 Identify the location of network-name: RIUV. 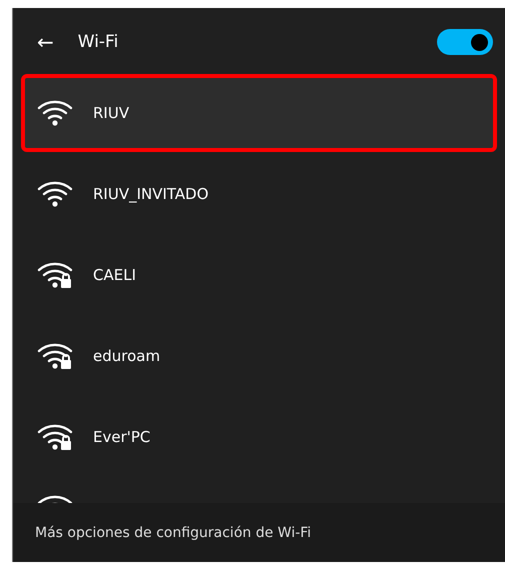
(111, 113).